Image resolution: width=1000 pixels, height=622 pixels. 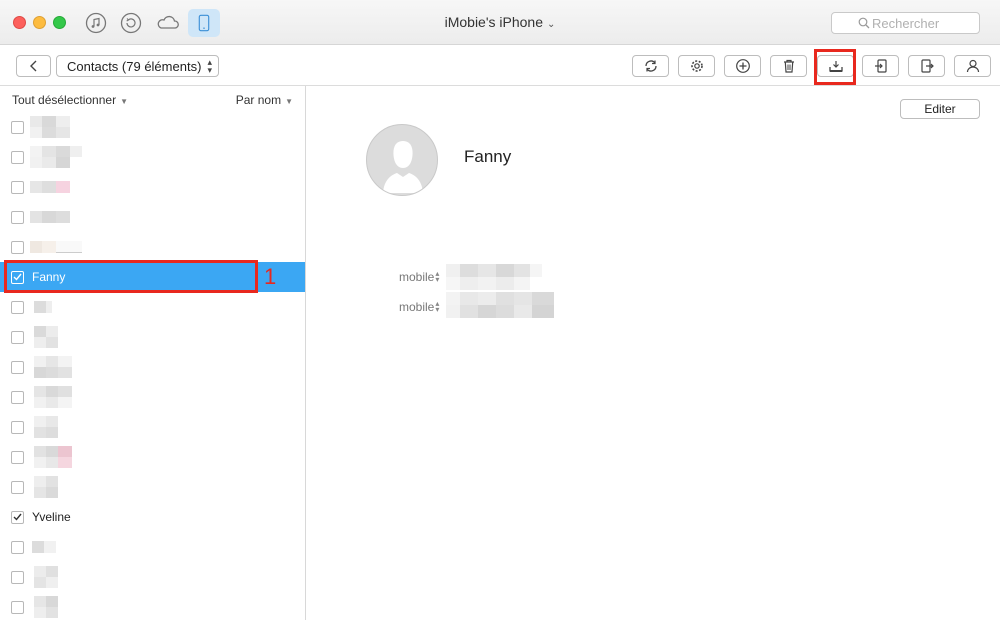 I want to click on deselect-all-button: Tout désélectionner ▼, so click(x=70, y=100).